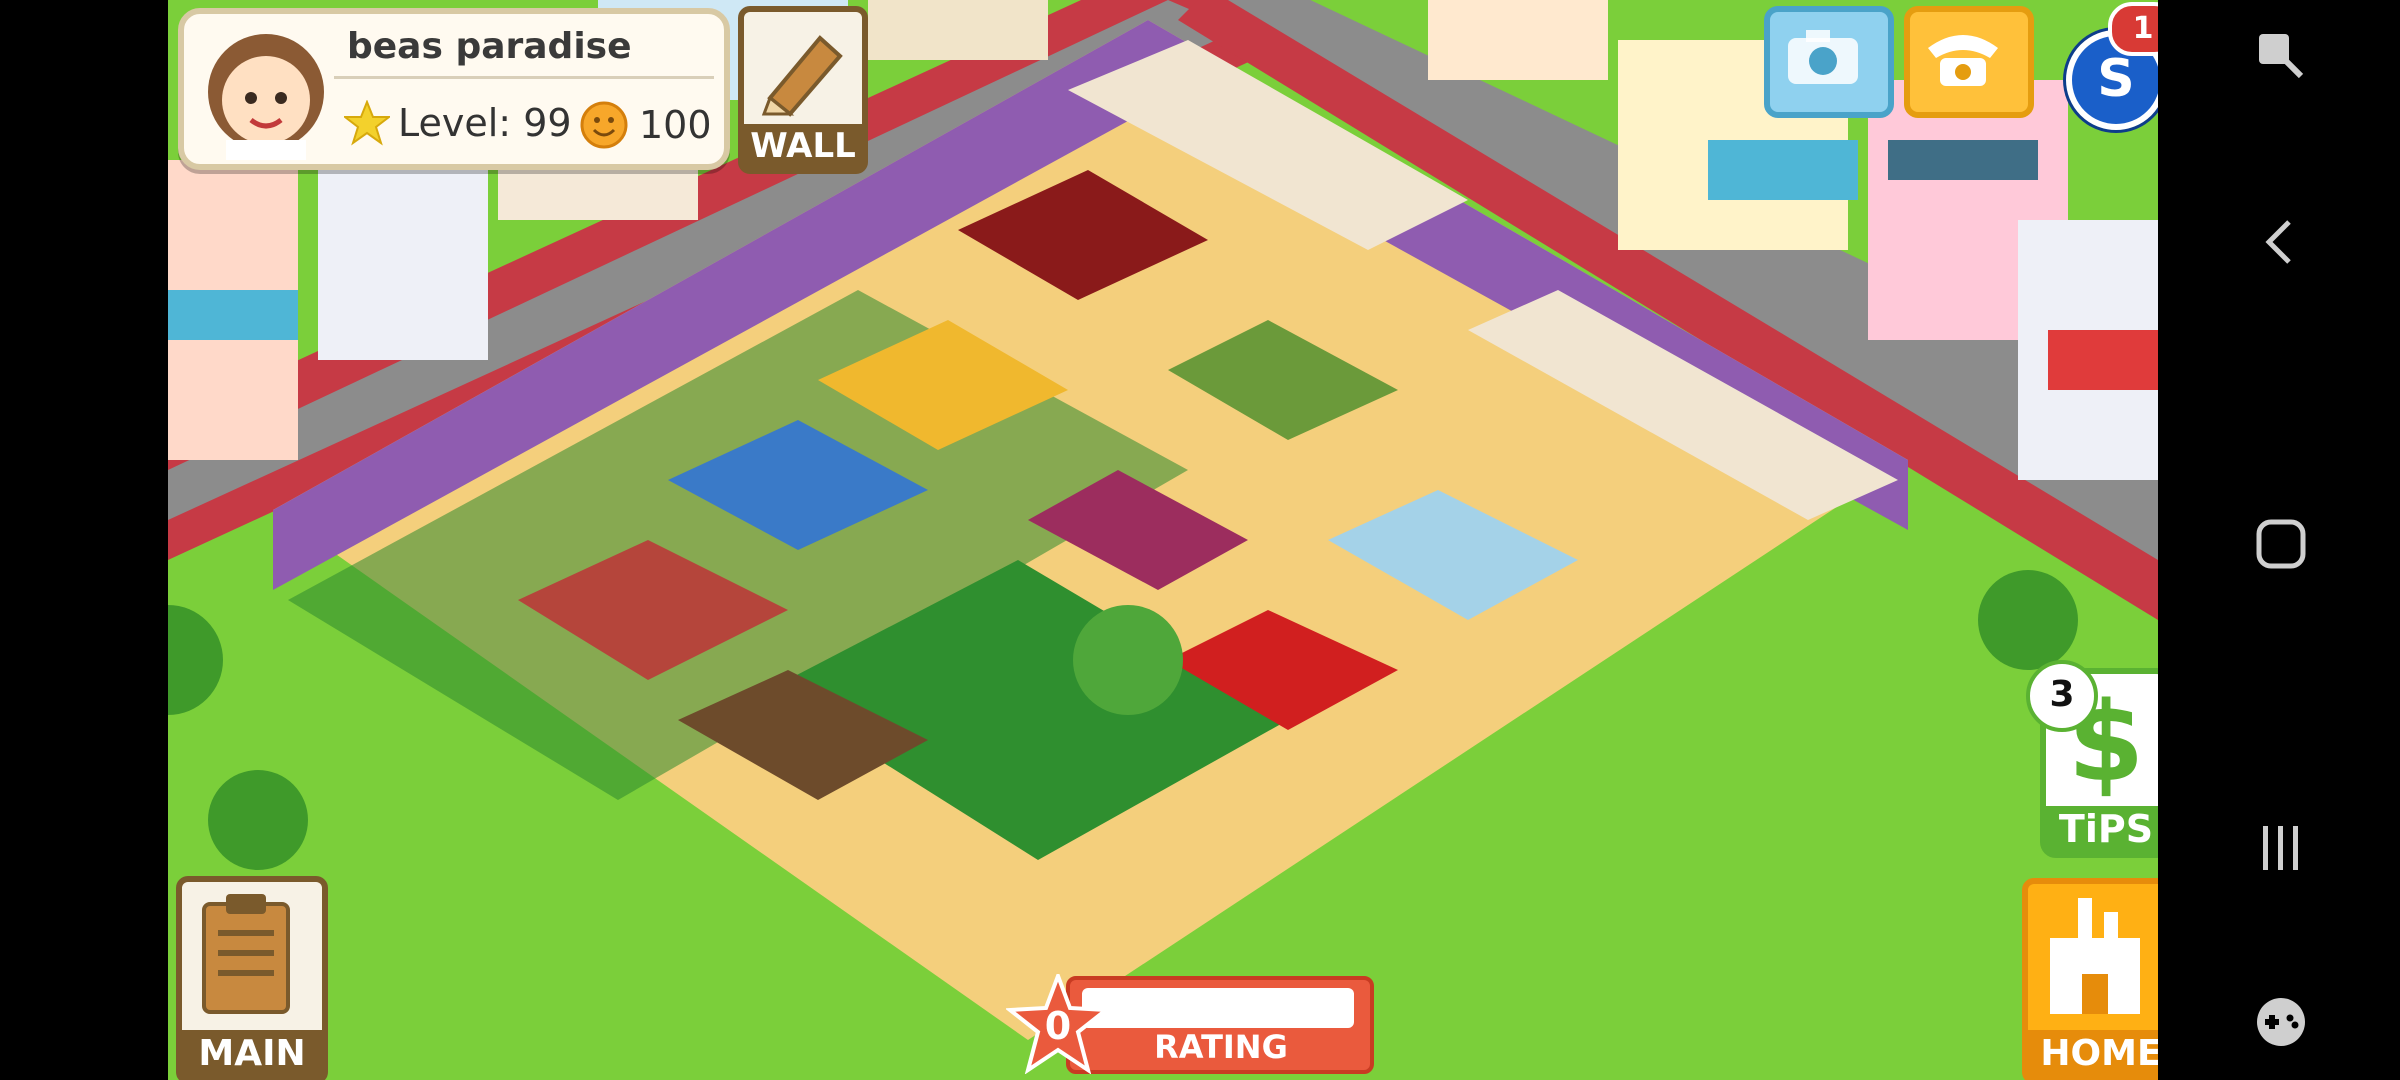 This screenshot has width=2400, height=1080. What do you see at coordinates (489, 46) in the screenshot?
I see `player-name: beas paradise` at bounding box center [489, 46].